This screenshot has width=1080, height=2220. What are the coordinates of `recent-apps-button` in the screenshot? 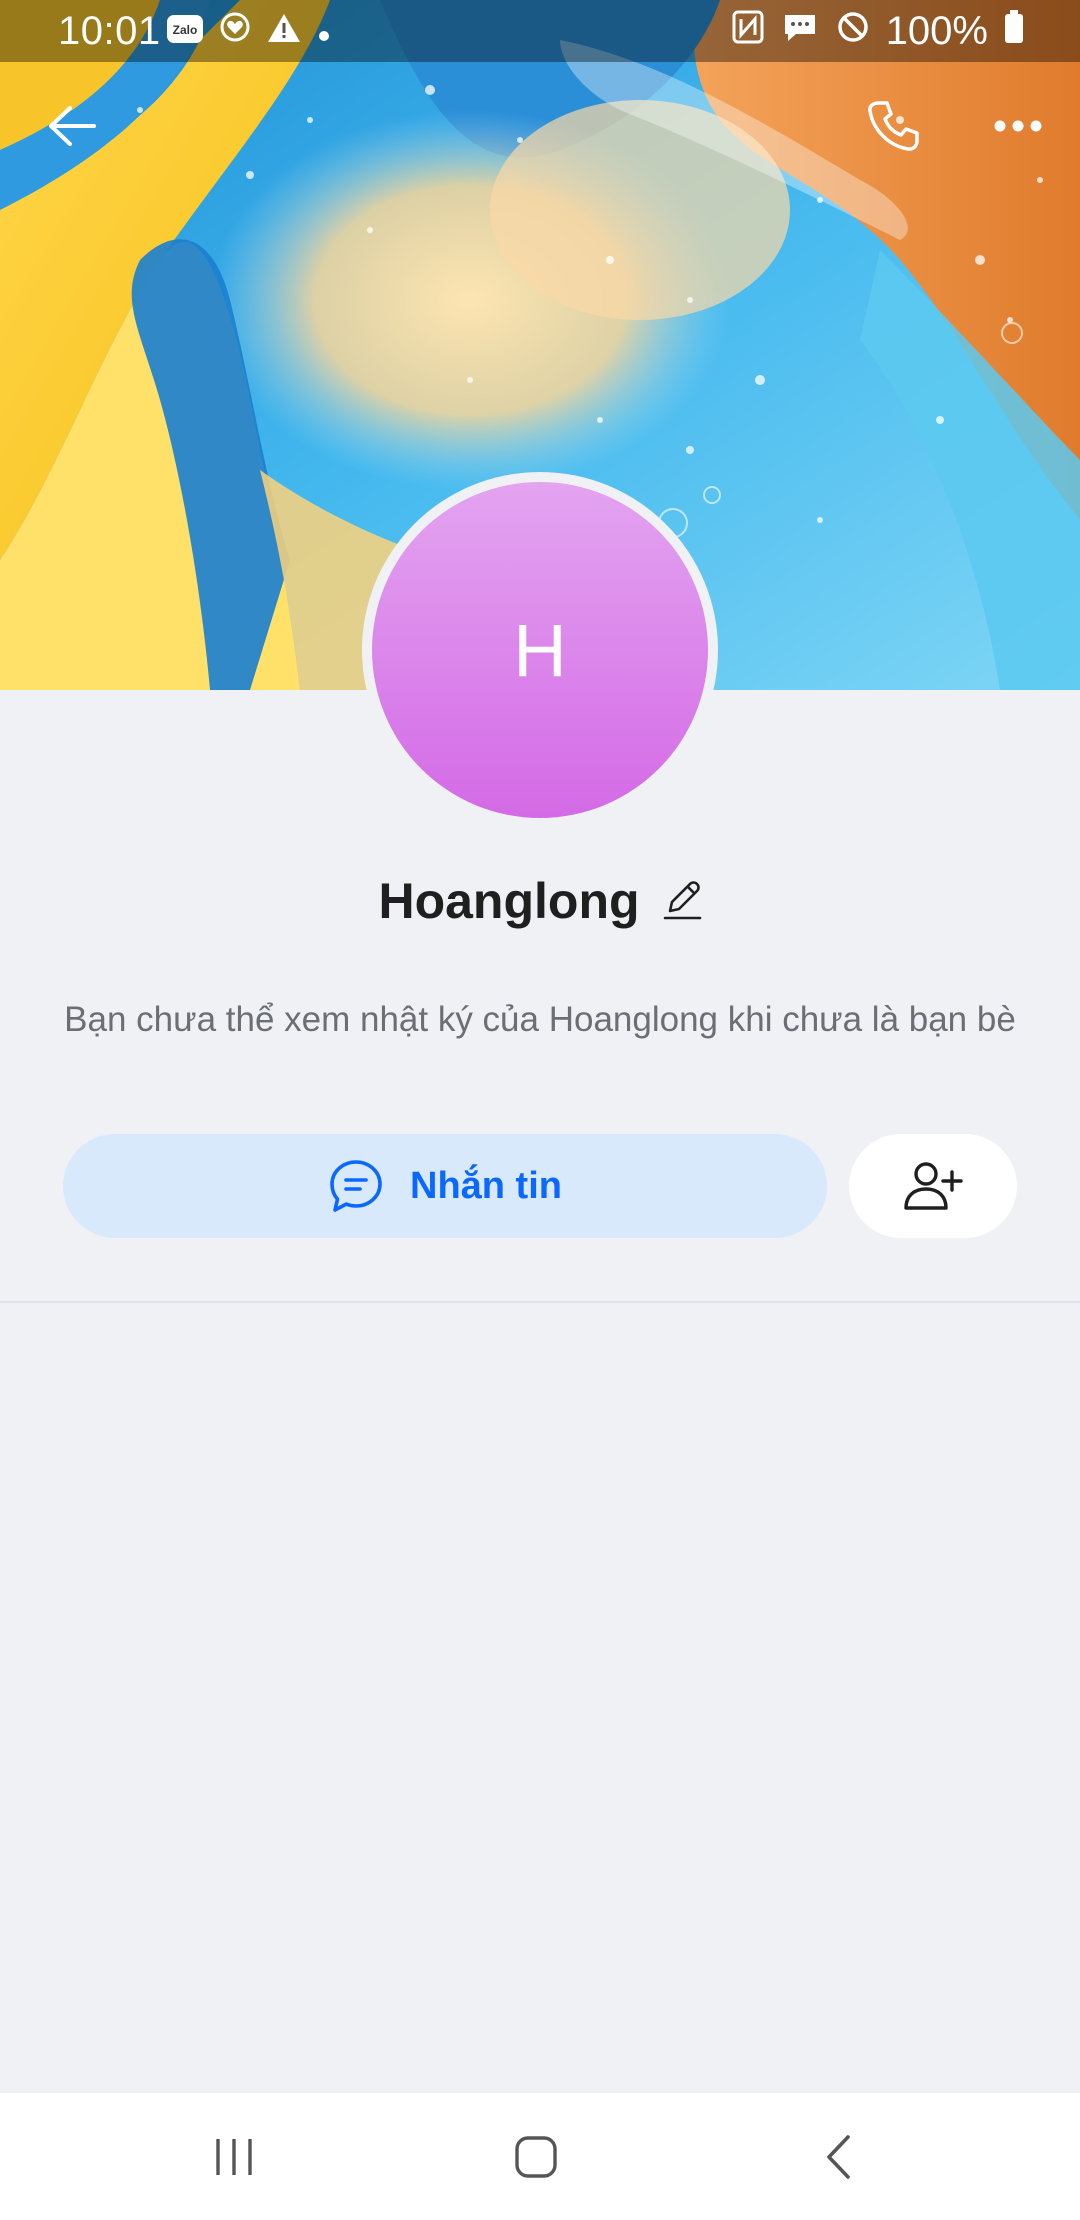 It's located at (234, 2157).